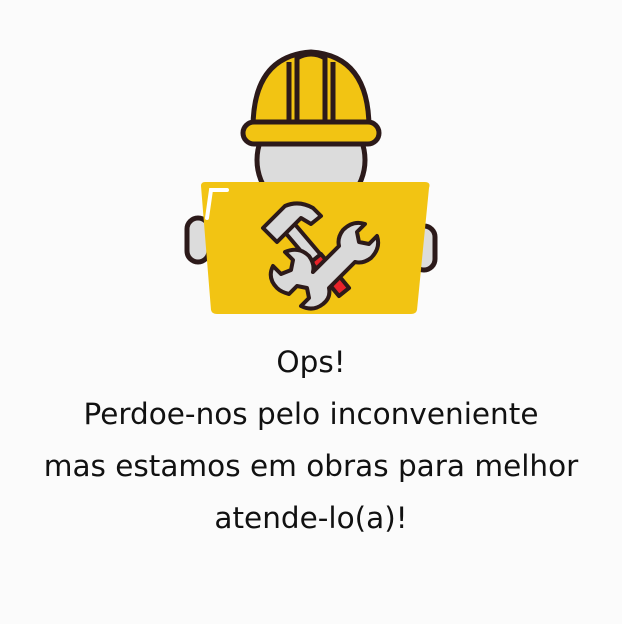  I want to click on message-line-apology: Perdoe-nos pelo inconveniente, so click(311, 414).